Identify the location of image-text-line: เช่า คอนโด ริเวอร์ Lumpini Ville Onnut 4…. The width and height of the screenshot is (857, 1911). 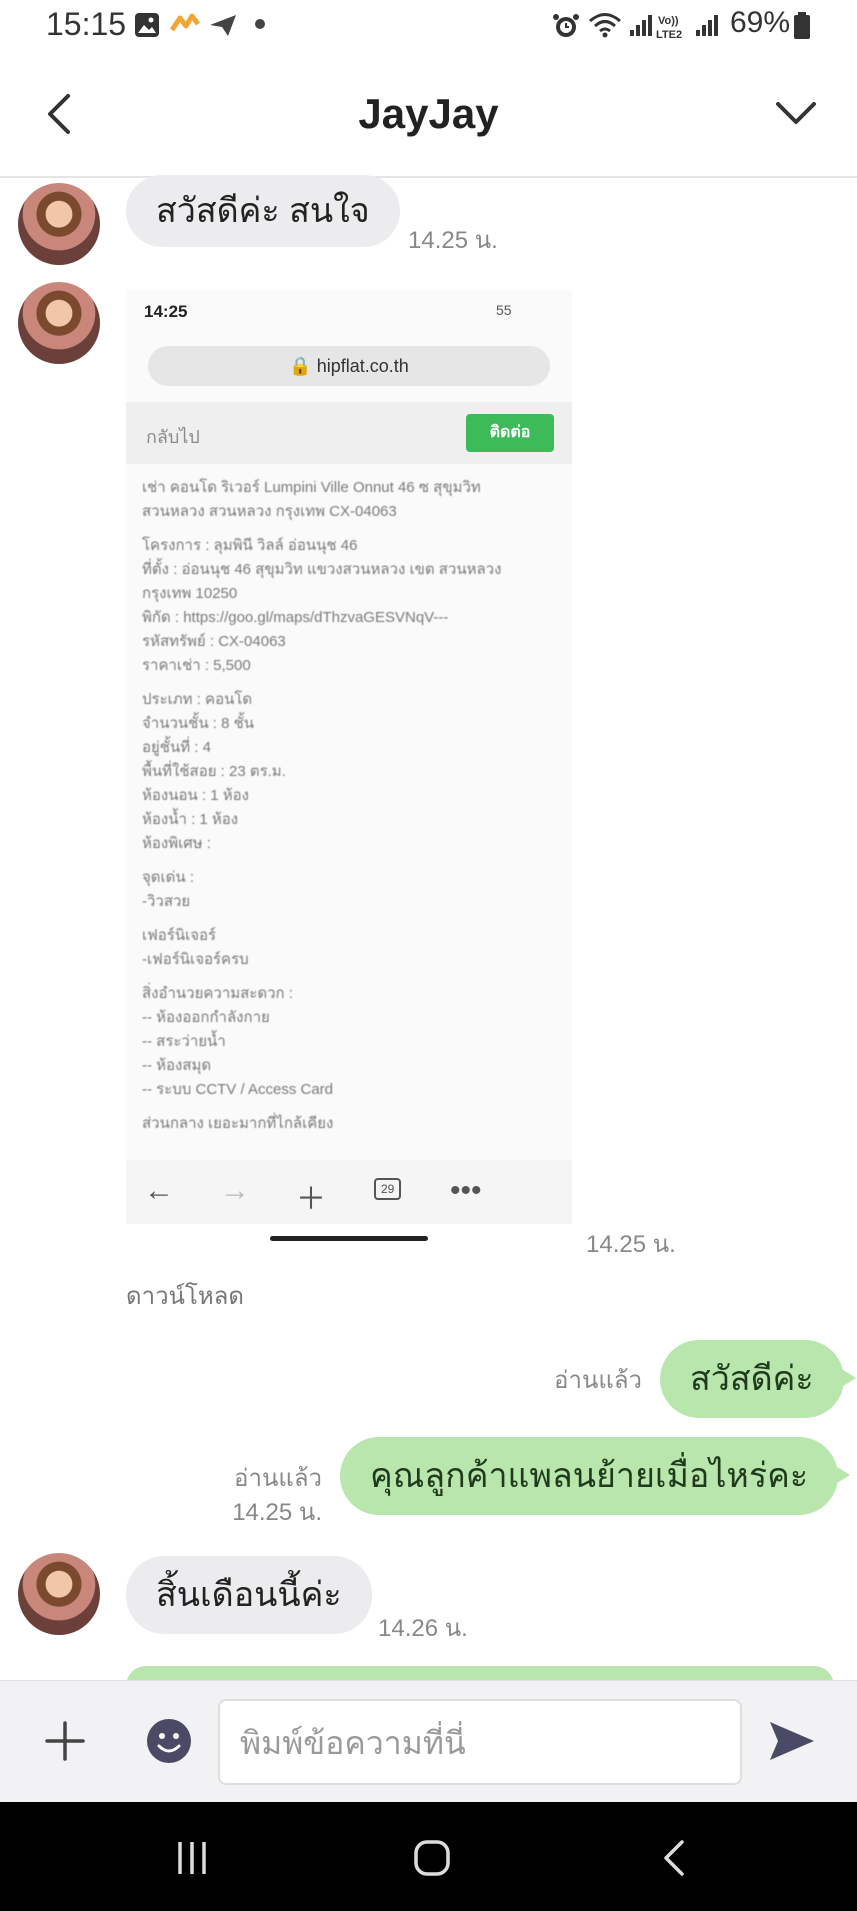
(311, 487).